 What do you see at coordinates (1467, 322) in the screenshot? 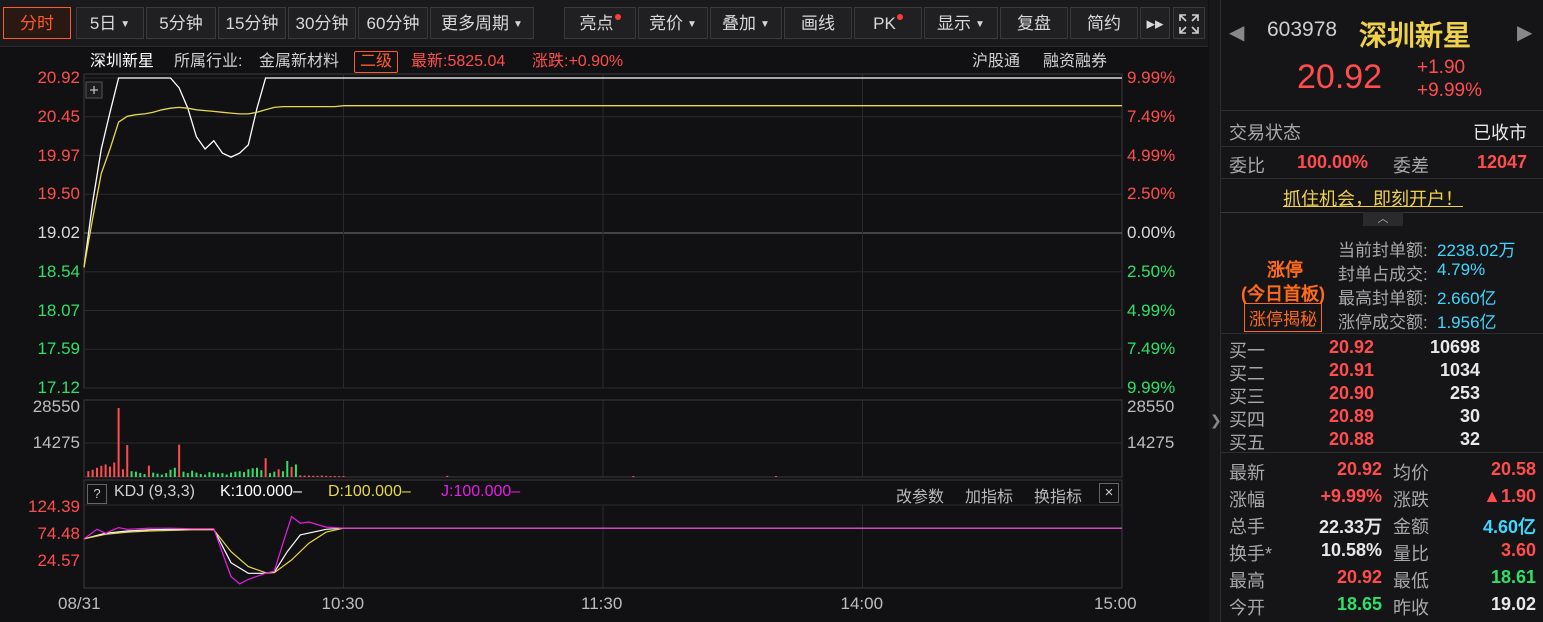
I see `limit-stat-value: 1.956亿` at bounding box center [1467, 322].